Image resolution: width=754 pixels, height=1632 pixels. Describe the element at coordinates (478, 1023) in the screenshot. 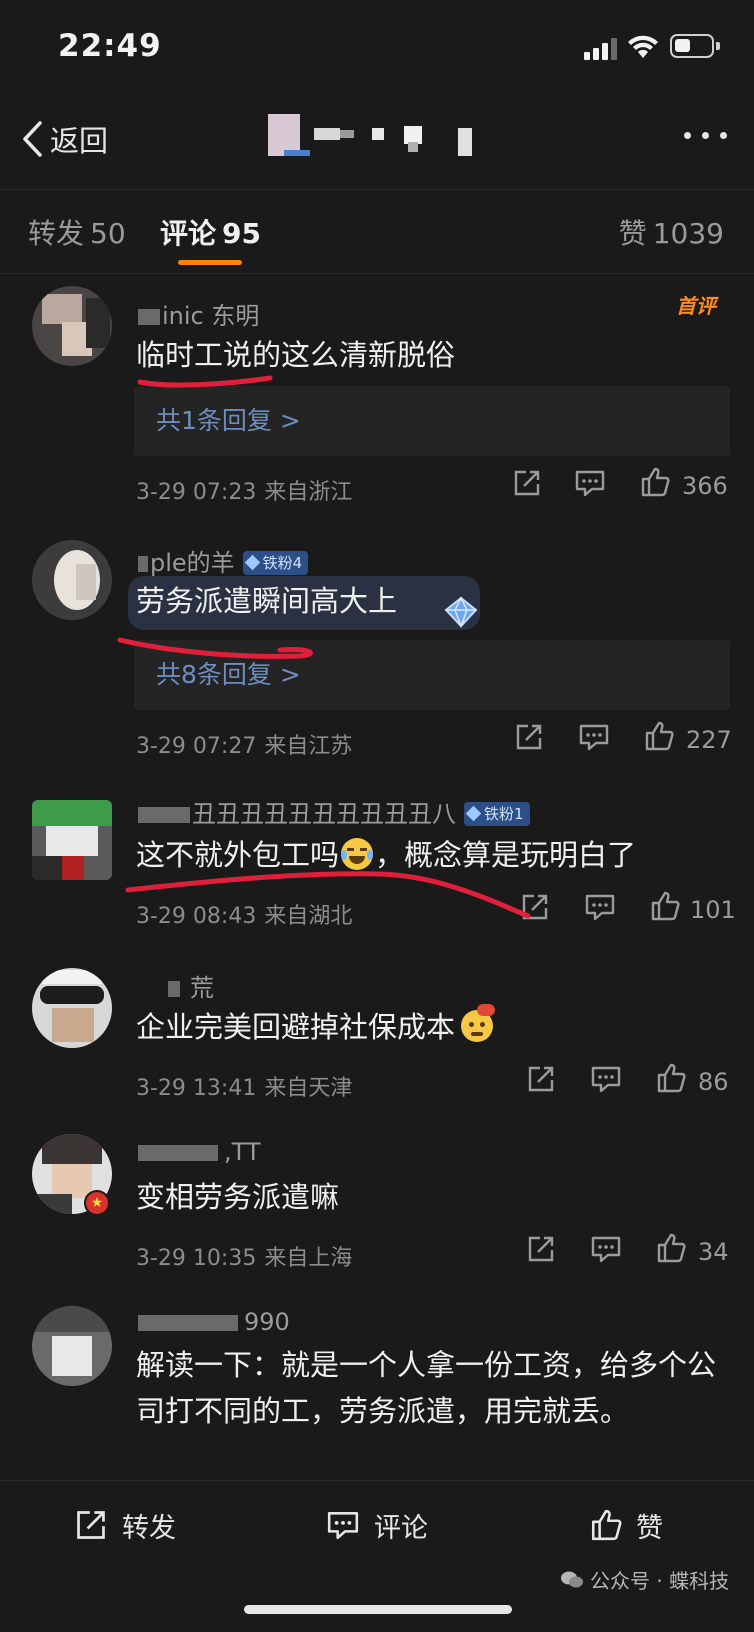

I see `money-emoji-icon` at that location.